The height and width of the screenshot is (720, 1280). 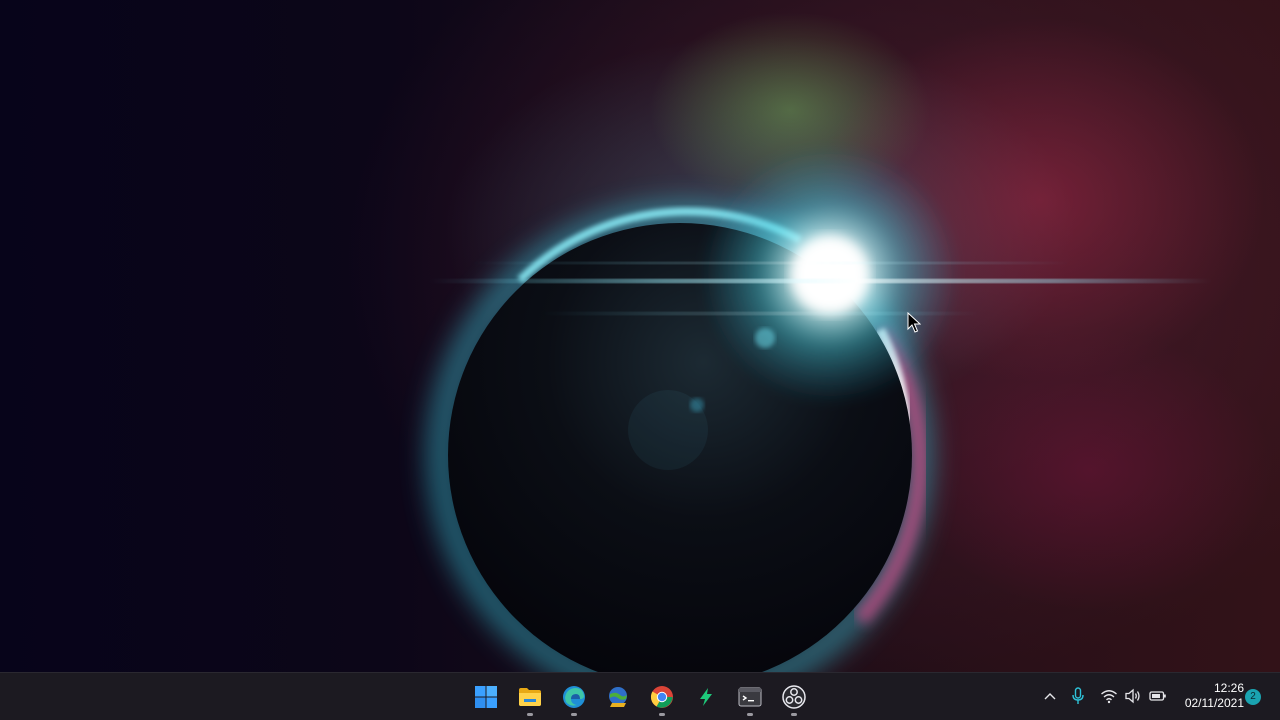 I want to click on start-button, so click(x=486, y=697).